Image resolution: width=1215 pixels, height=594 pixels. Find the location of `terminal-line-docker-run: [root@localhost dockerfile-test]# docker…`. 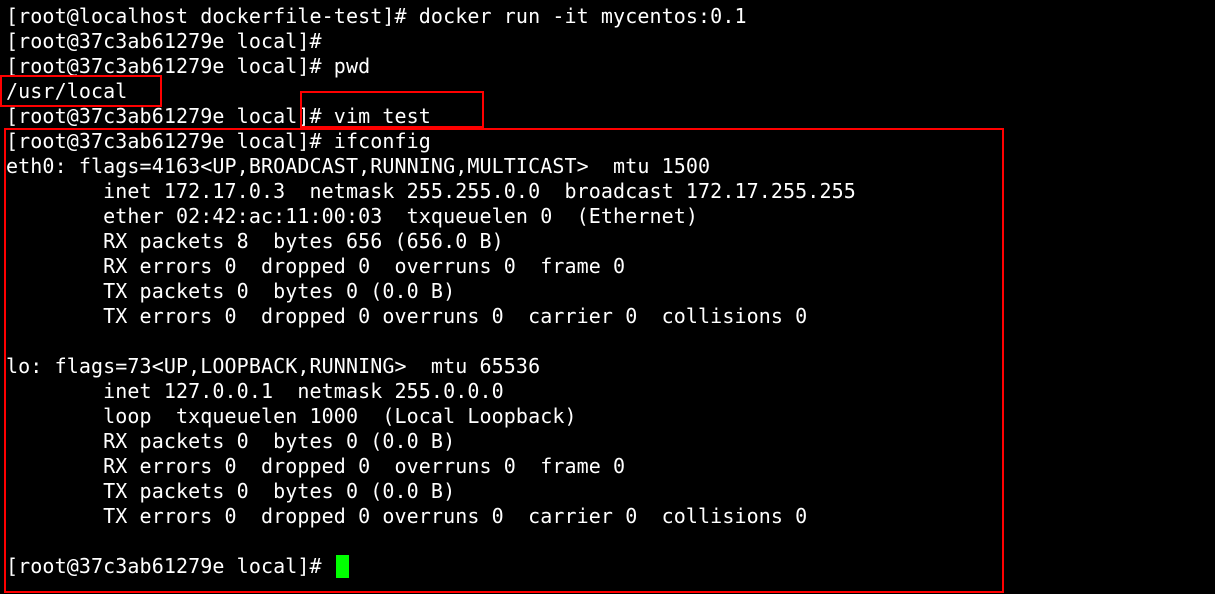

terminal-line-docker-run: [root@localhost dockerfile-test]# docker… is located at coordinates (376, 16).